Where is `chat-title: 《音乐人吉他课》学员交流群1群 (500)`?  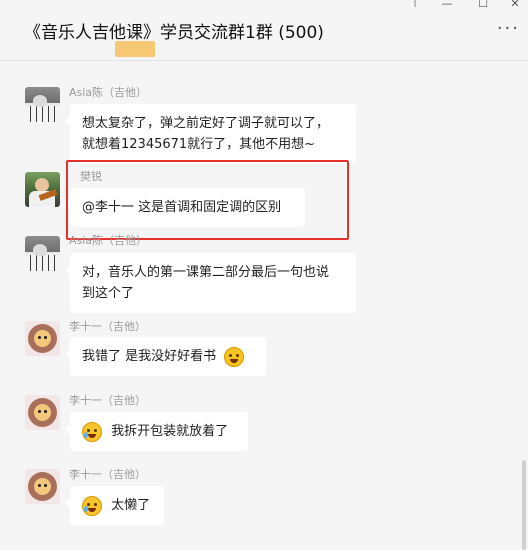 chat-title: 《音乐人吉他课》学员交流群1群 (500) is located at coordinates (174, 33).